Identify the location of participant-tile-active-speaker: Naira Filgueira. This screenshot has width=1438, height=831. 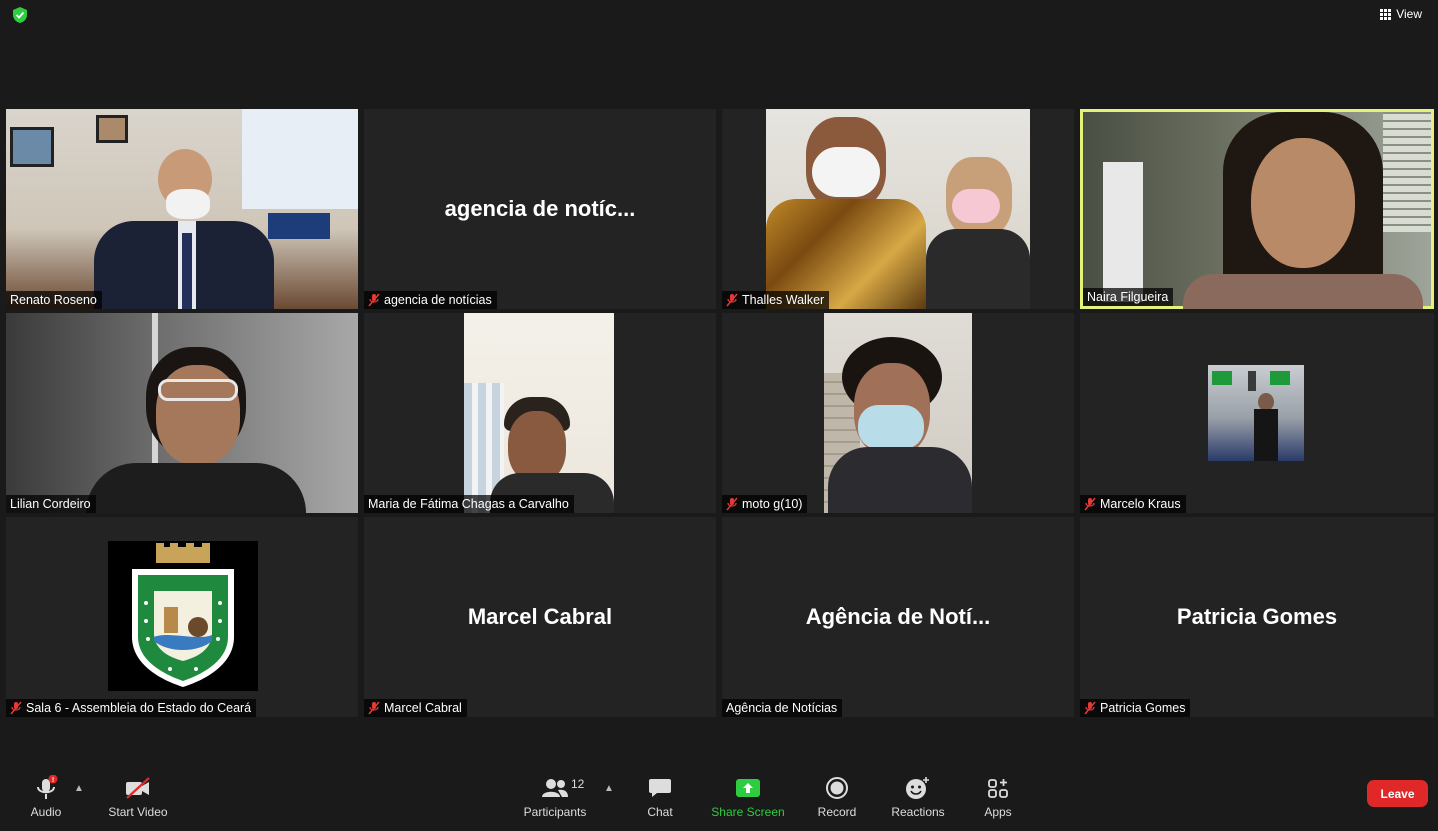
(1257, 209).